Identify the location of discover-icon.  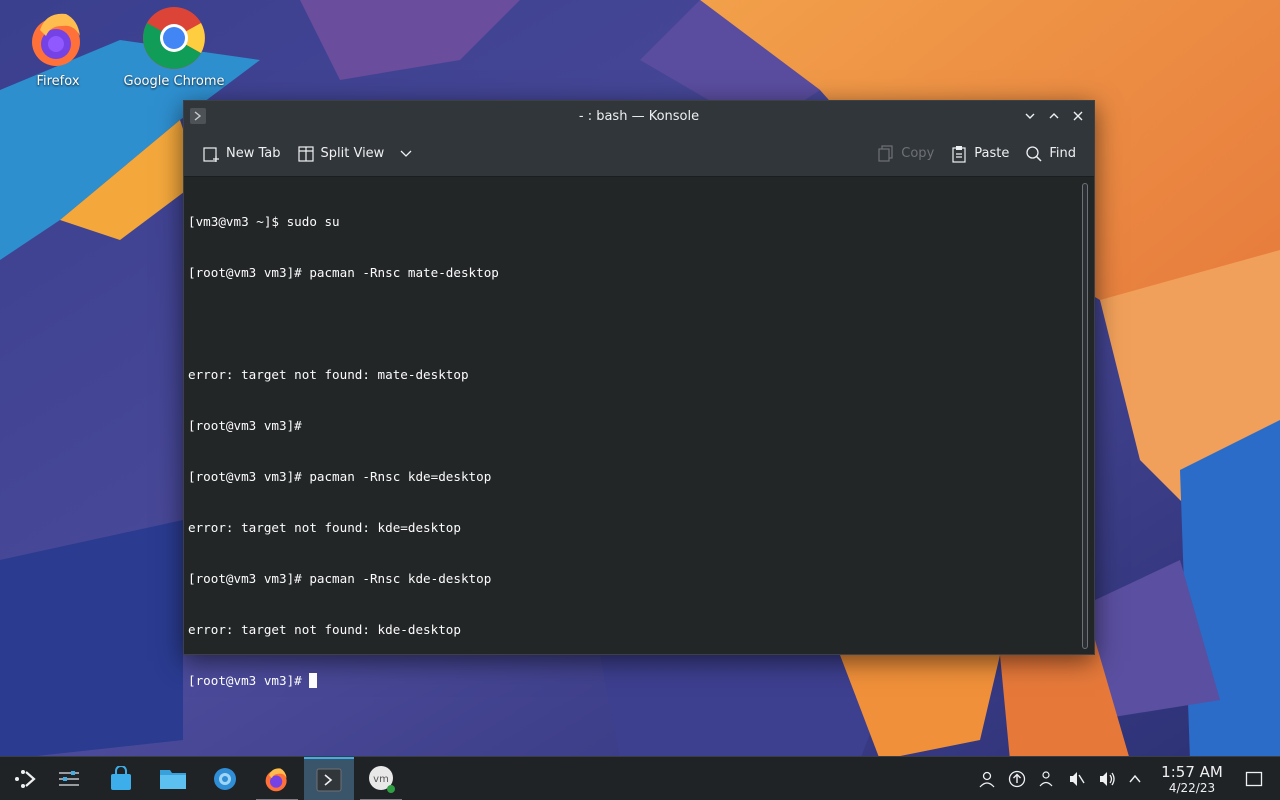
(121, 778).